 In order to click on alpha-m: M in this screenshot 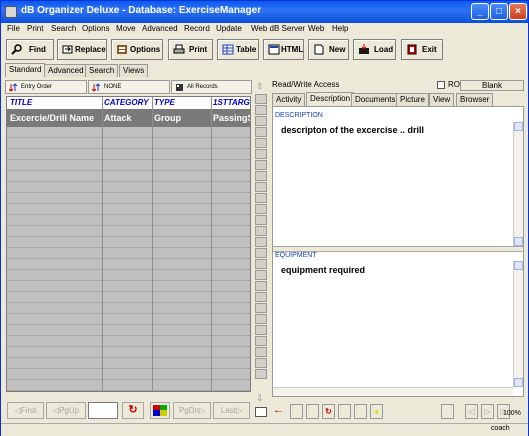, I will do `click(261, 231)`.